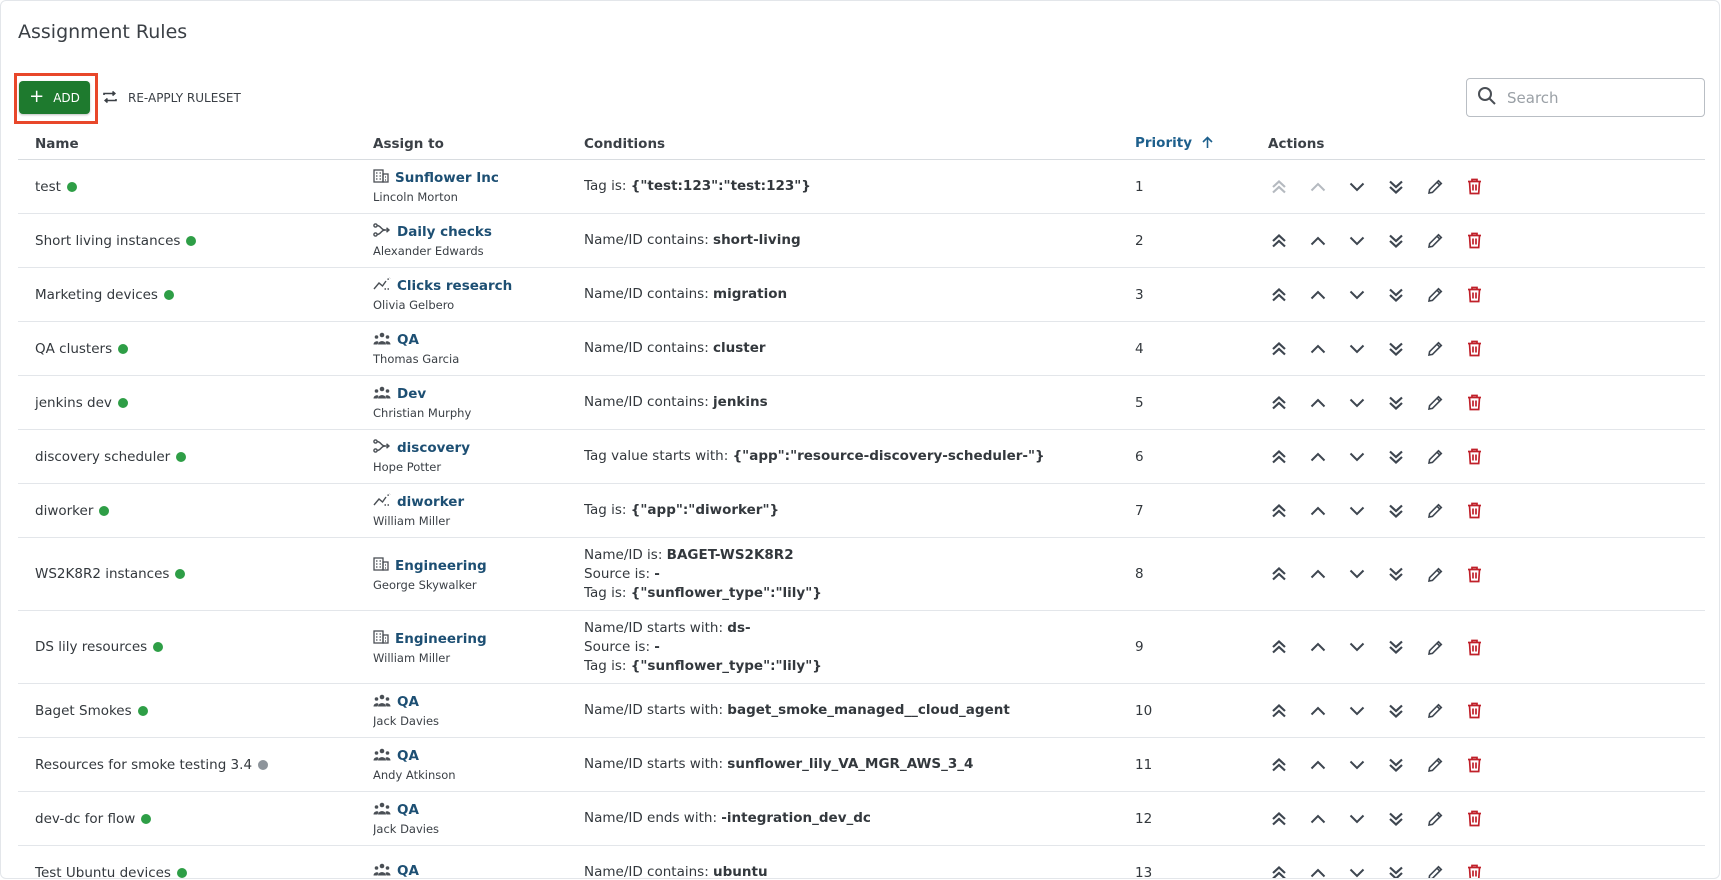  Describe the element at coordinates (433, 448) in the screenshot. I see `pool-link: discovery` at that location.